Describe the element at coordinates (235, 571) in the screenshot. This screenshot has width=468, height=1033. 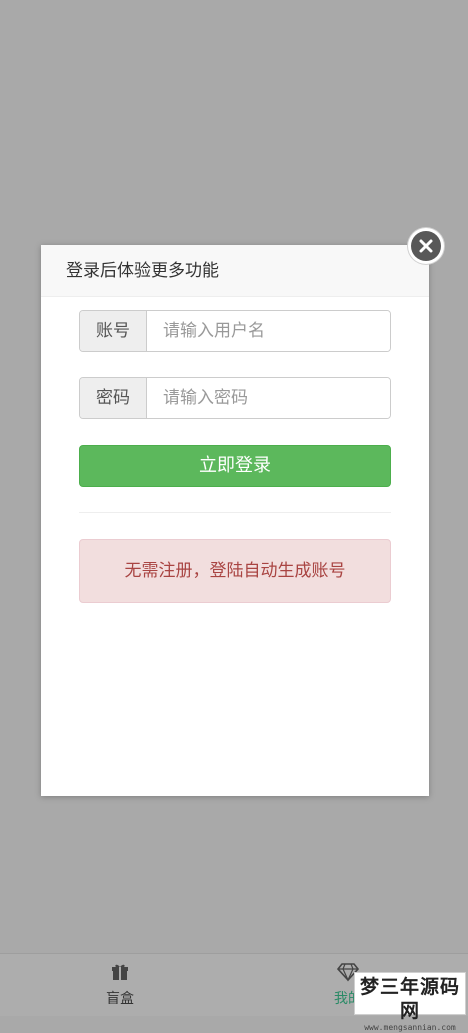
I see `notice-alert: 无需注册，登陆自动生成账号` at that location.